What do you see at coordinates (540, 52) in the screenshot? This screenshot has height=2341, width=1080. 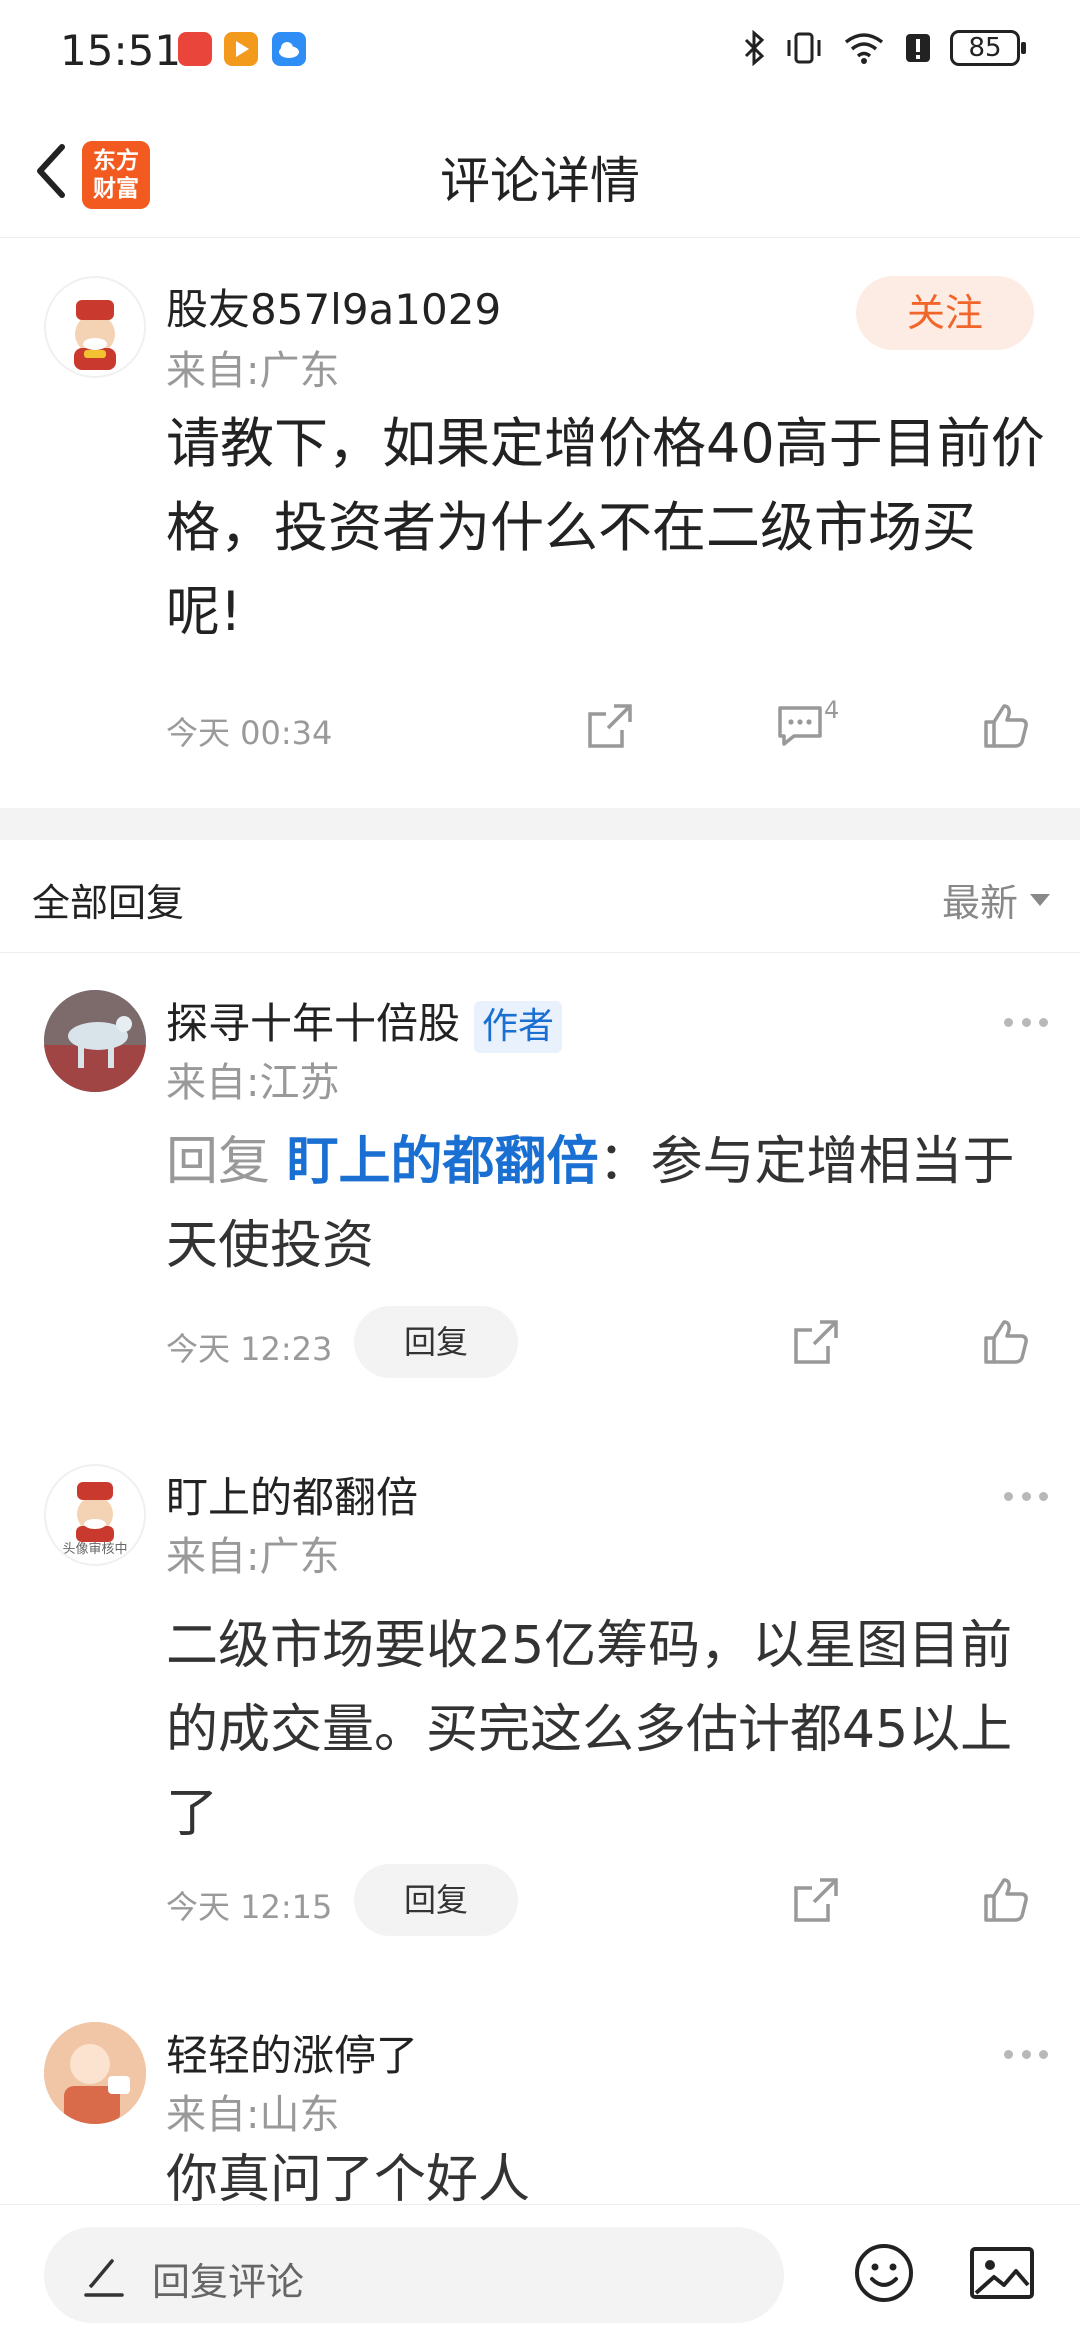 I see `status-bar: 15:51 85` at bounding box center [540, 52].